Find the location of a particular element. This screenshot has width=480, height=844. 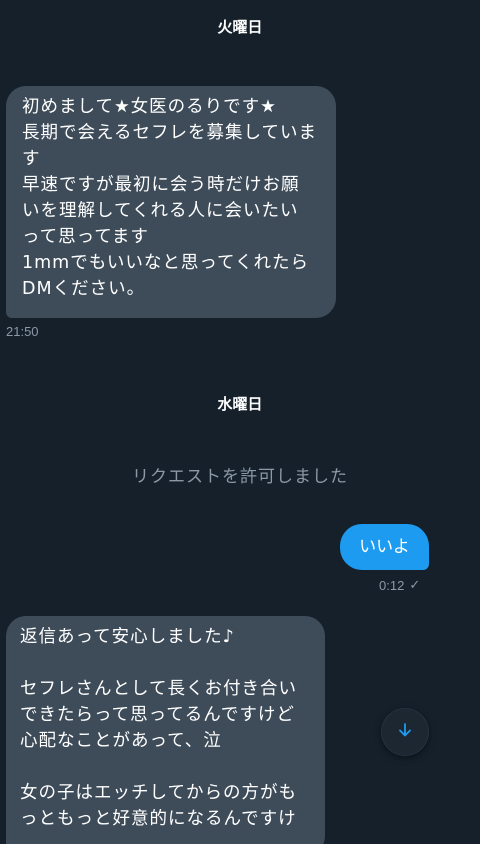

date-header-tuesday: 火曜日 is located at coordinates (240, 27).